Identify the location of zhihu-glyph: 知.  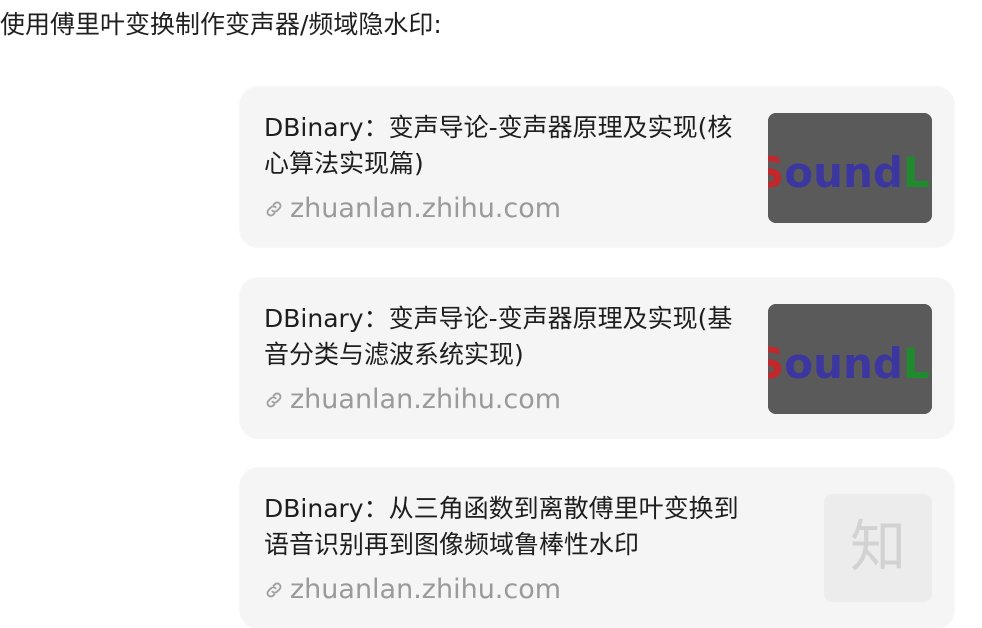
(878, 547).